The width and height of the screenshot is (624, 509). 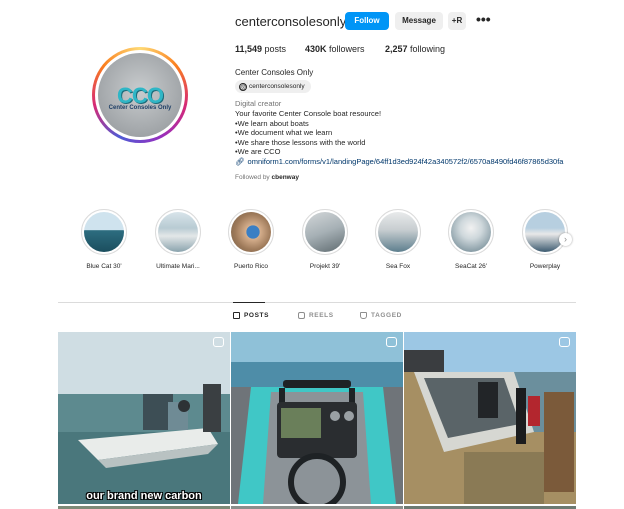 What do you see at coordinates (140, 95) in the screenshot?
I see `profile-avatar: CCO Center Consoles Only` at bounding box center [140, 95].